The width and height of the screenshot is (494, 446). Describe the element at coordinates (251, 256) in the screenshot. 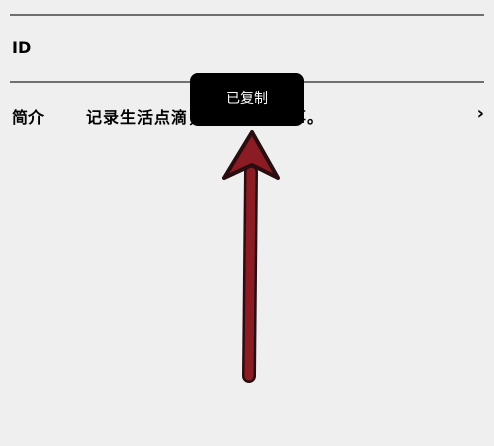

I see `arrow-up-icon` at that location.